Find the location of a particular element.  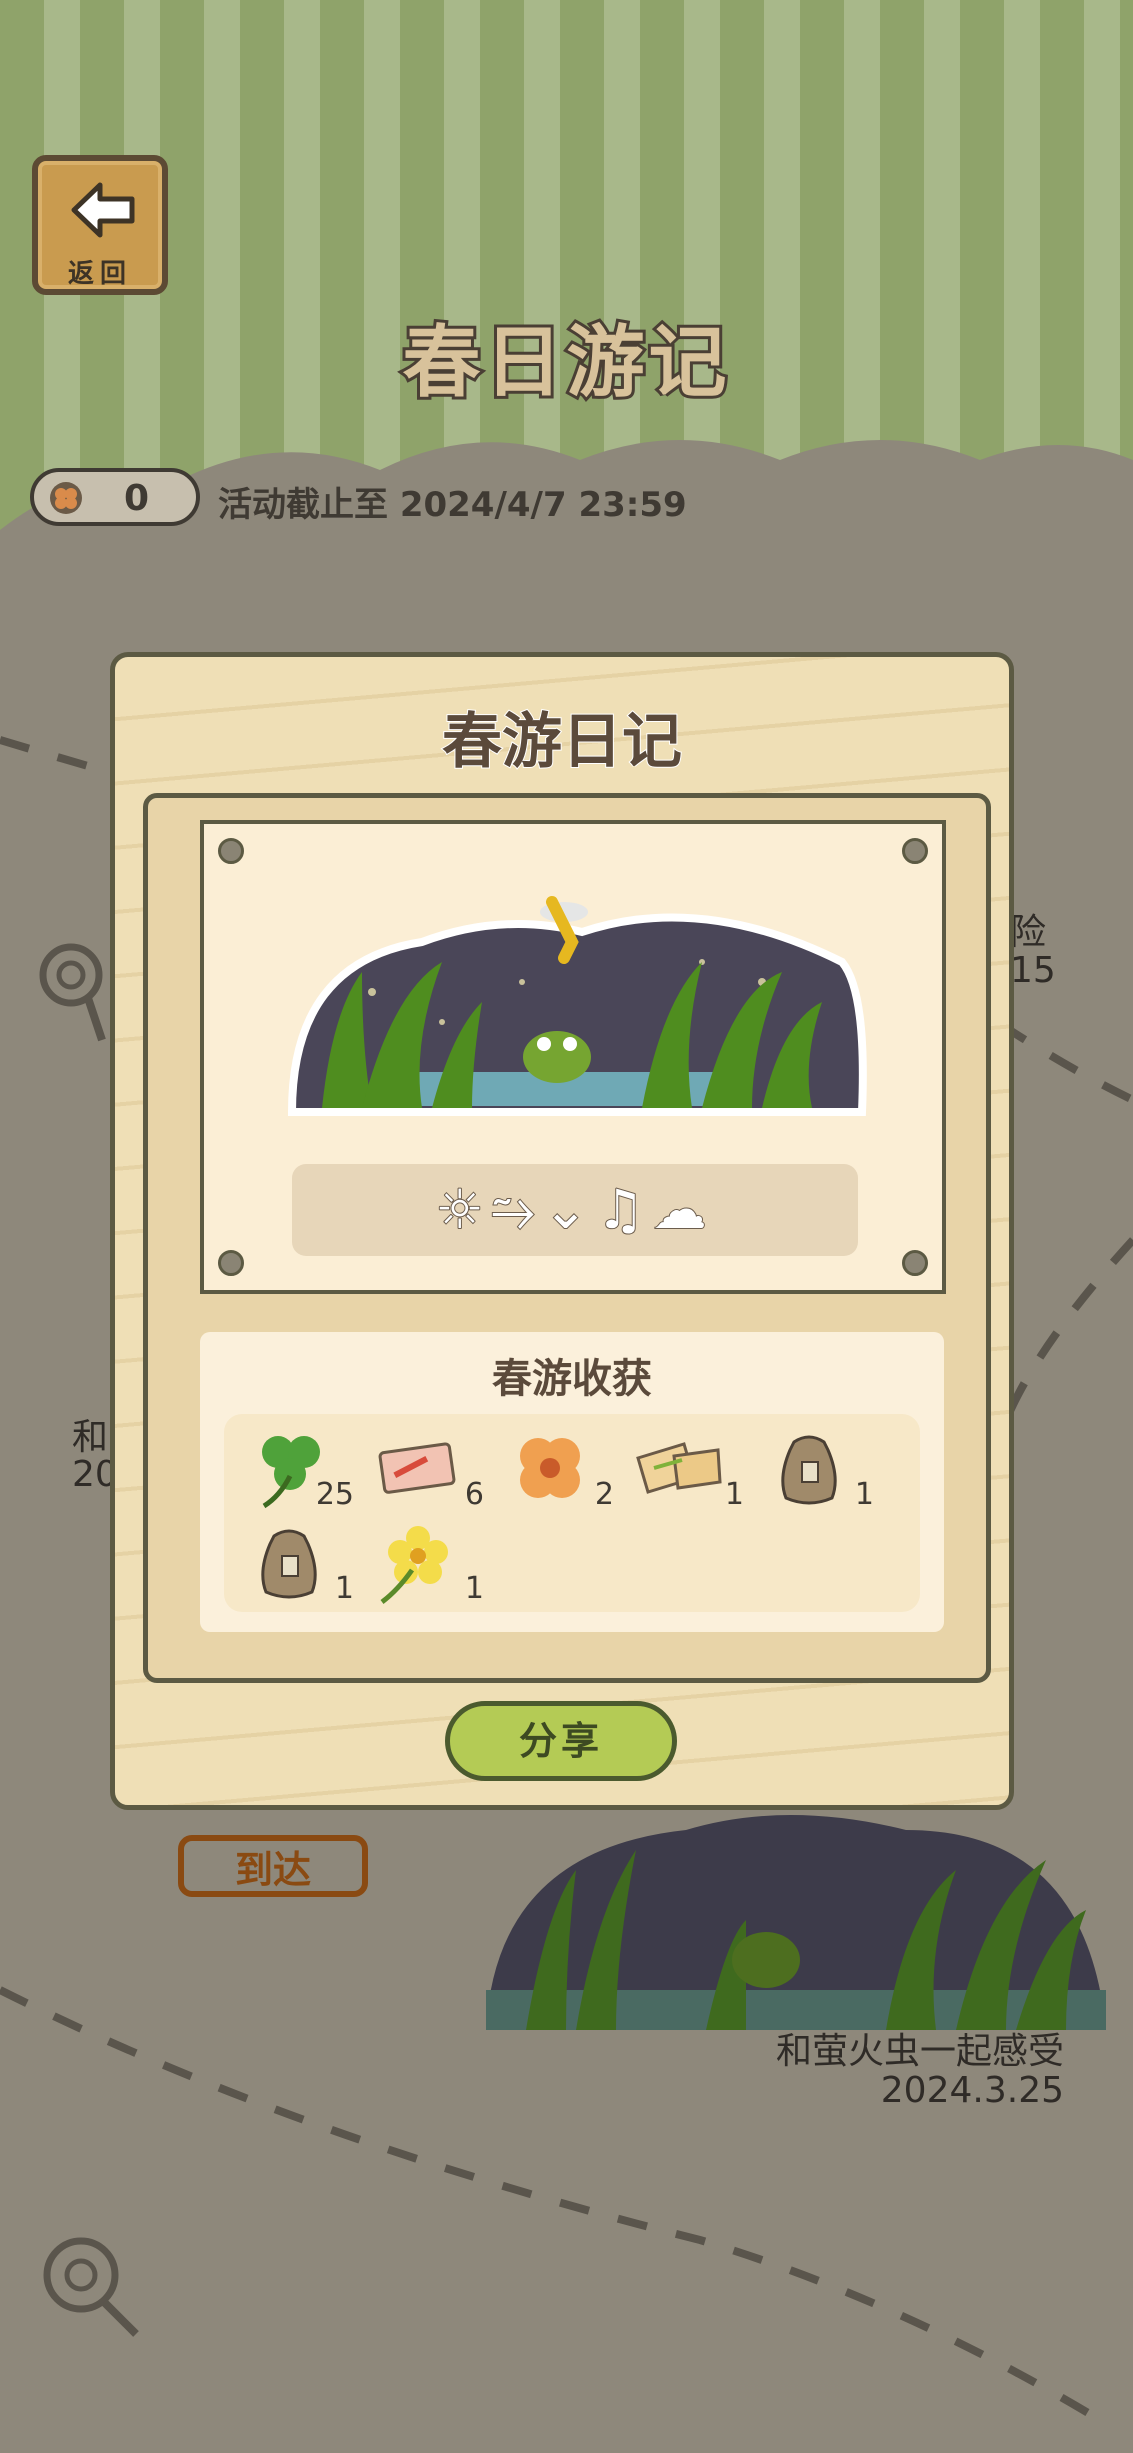

harvest-item-grid: 25 6 2 1 1 1 1 is located at coordinates (572, 1513).